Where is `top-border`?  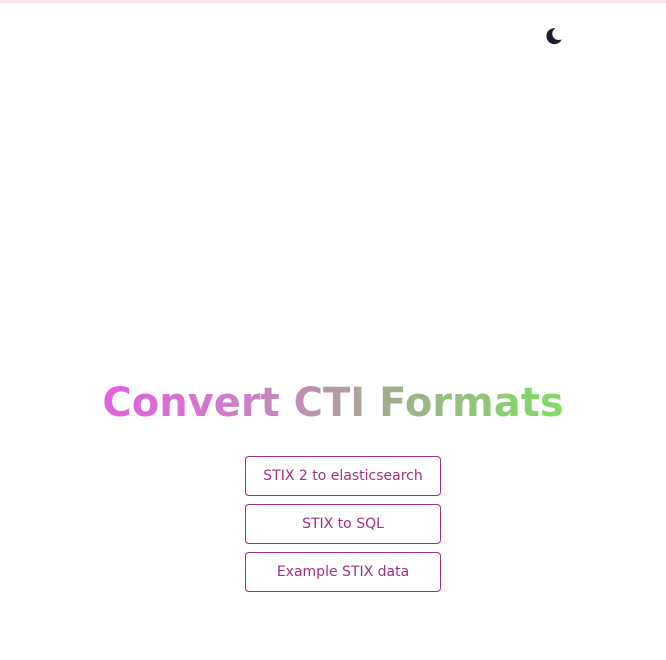 top-border is located at coordinates (333, 1).